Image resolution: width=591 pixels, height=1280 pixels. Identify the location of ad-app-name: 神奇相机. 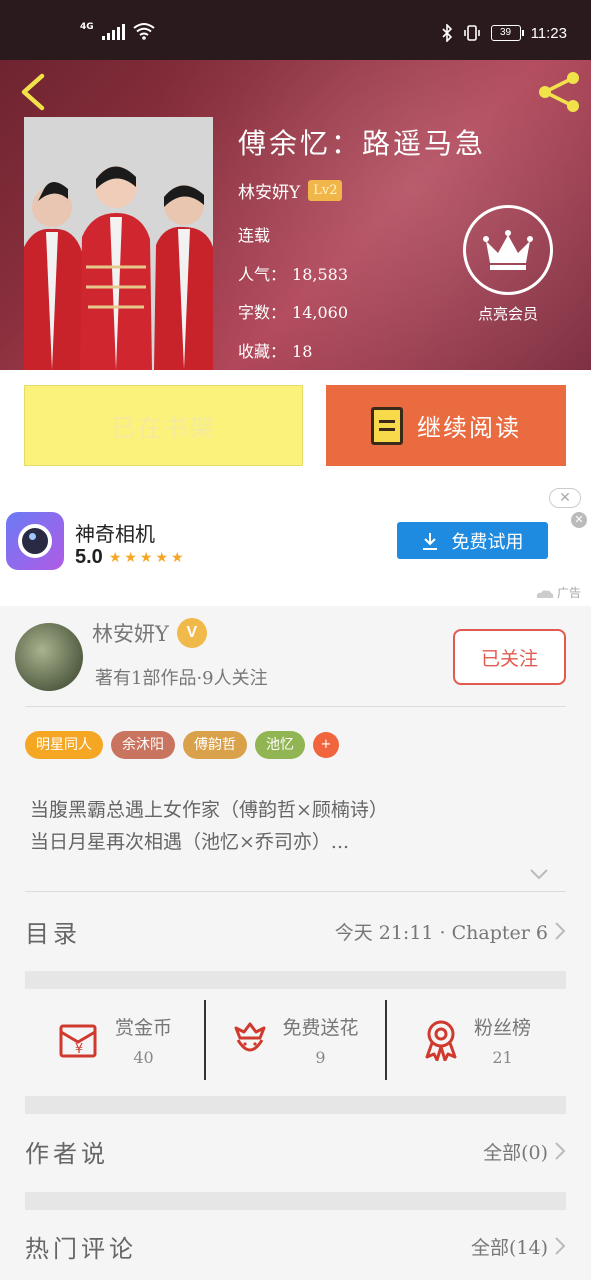
(115, 535).